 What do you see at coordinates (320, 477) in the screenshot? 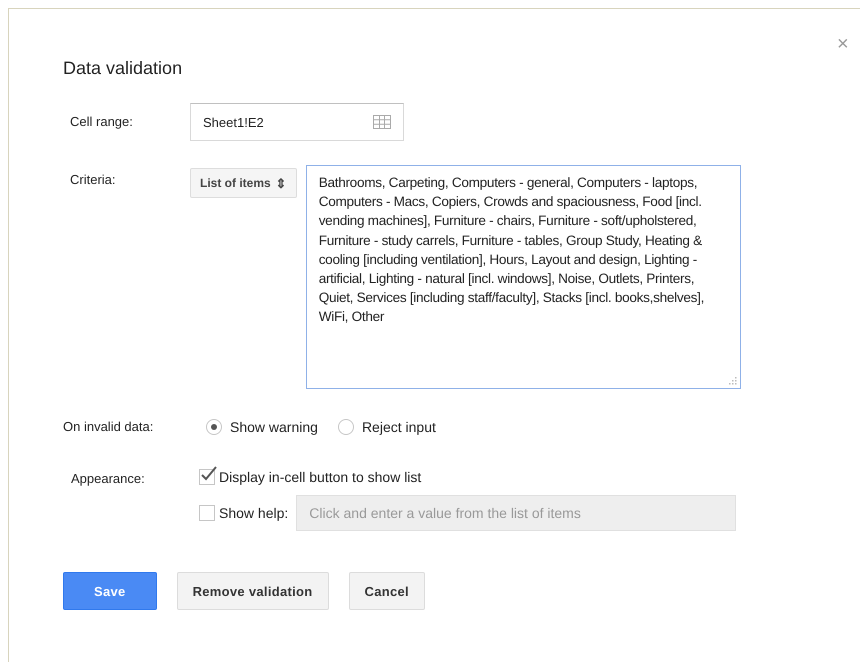
I see `option-label: Display in-cell button to show list` at bounding box center [320, 477].